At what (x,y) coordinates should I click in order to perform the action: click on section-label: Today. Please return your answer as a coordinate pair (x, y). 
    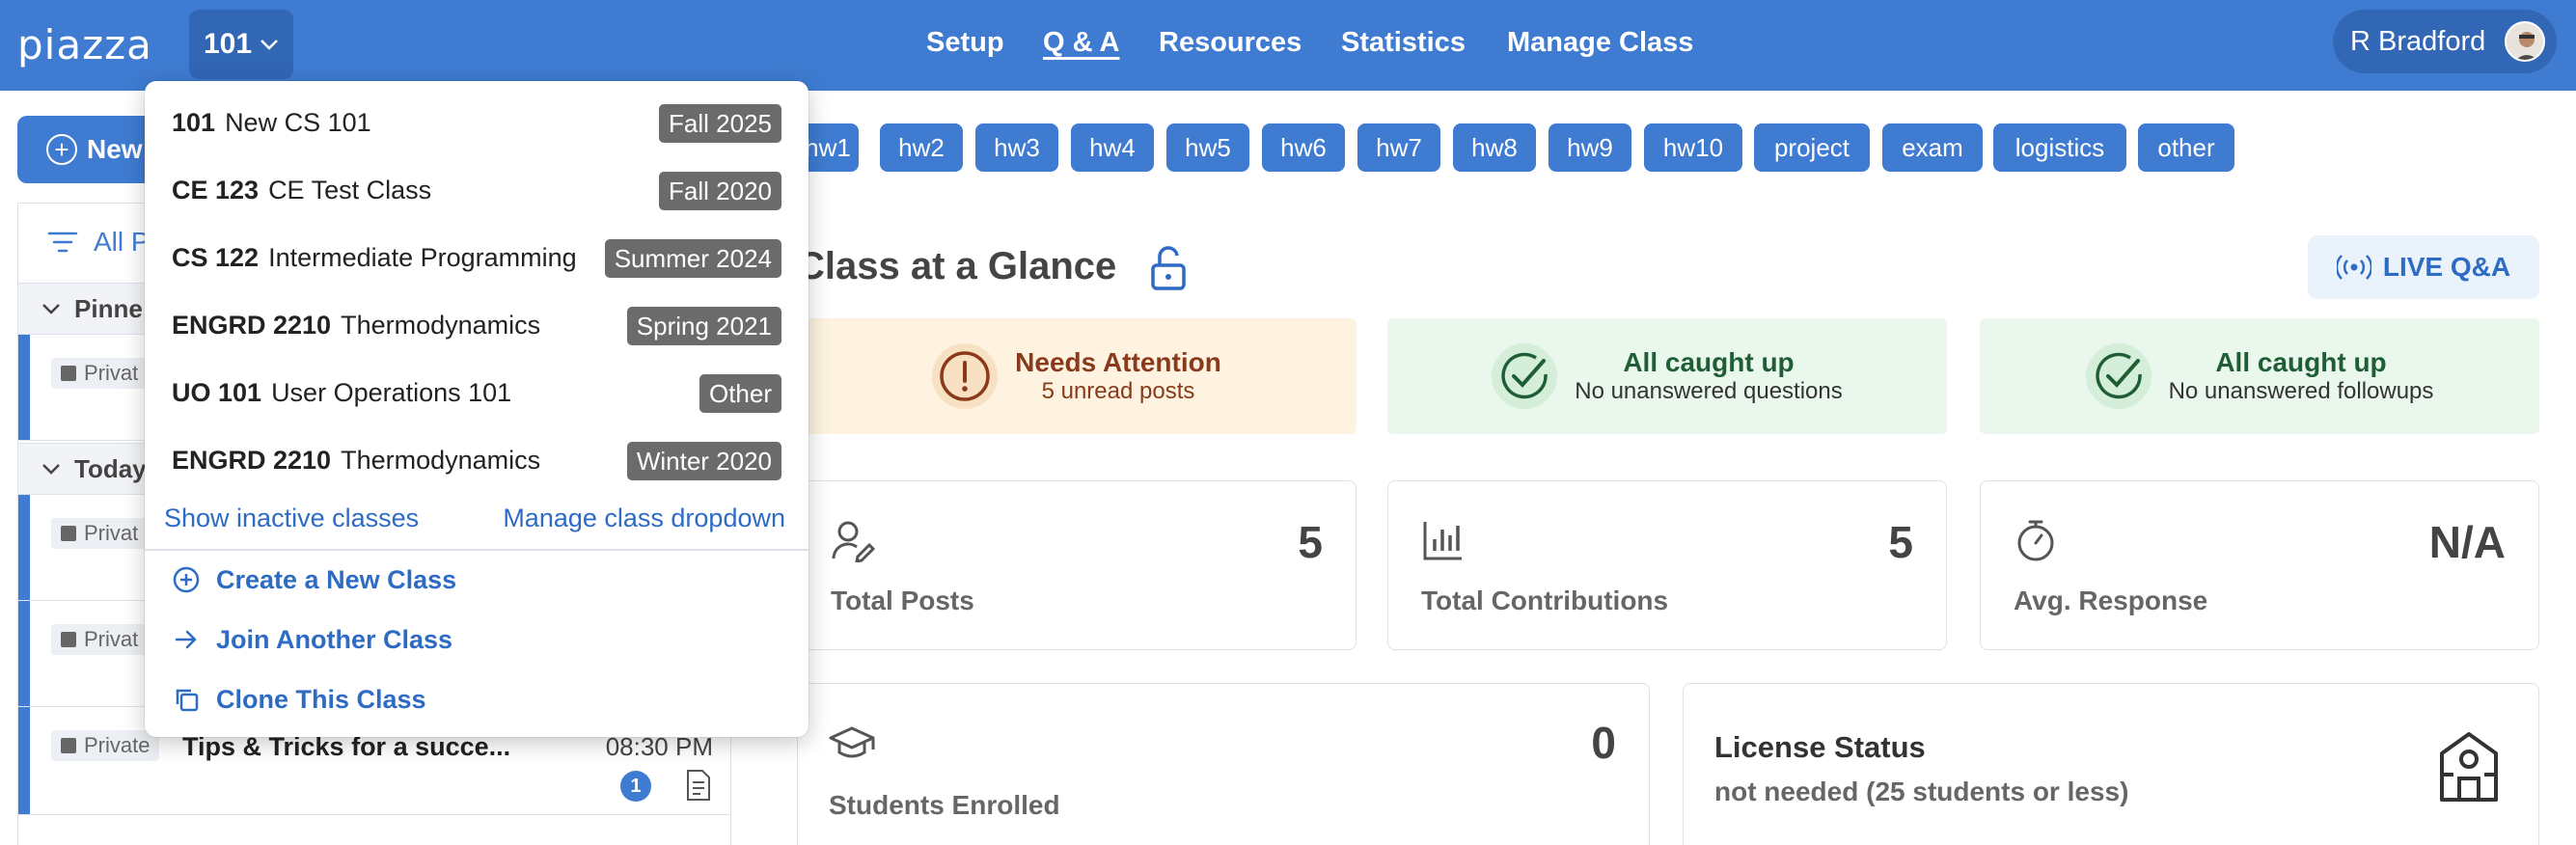
    Looking at the image, I should click on (111, 468).